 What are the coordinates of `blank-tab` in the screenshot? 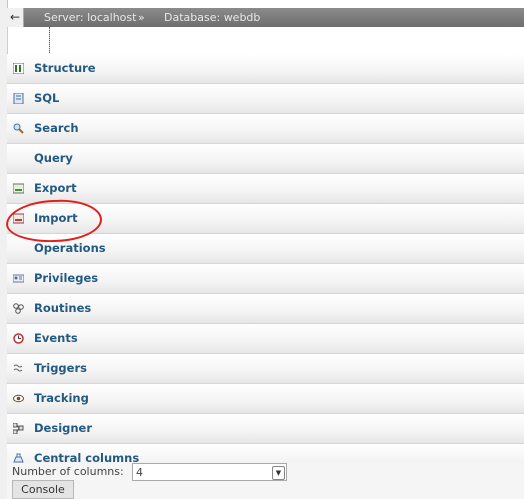 It's located at (28, 40).